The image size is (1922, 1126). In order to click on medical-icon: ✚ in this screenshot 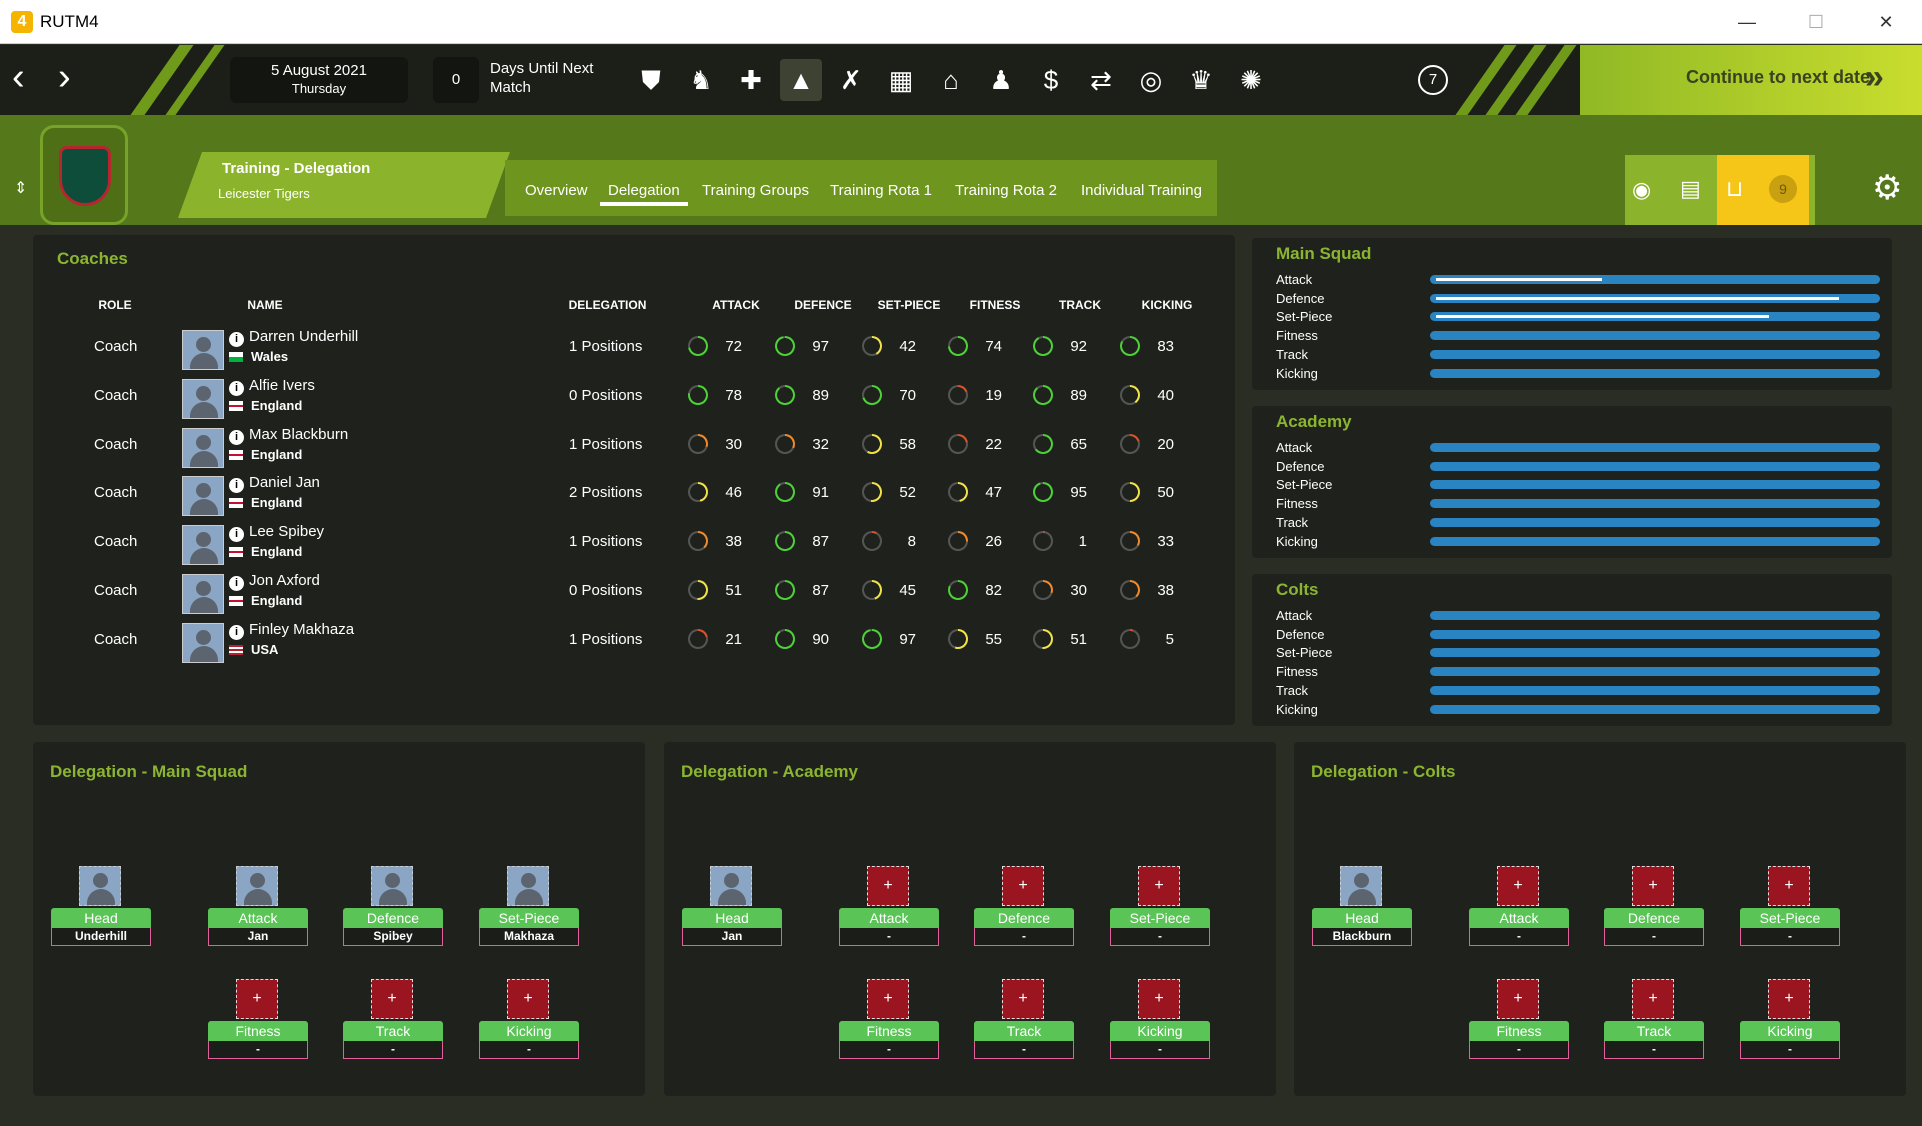, I will do `click(751, 80)`.